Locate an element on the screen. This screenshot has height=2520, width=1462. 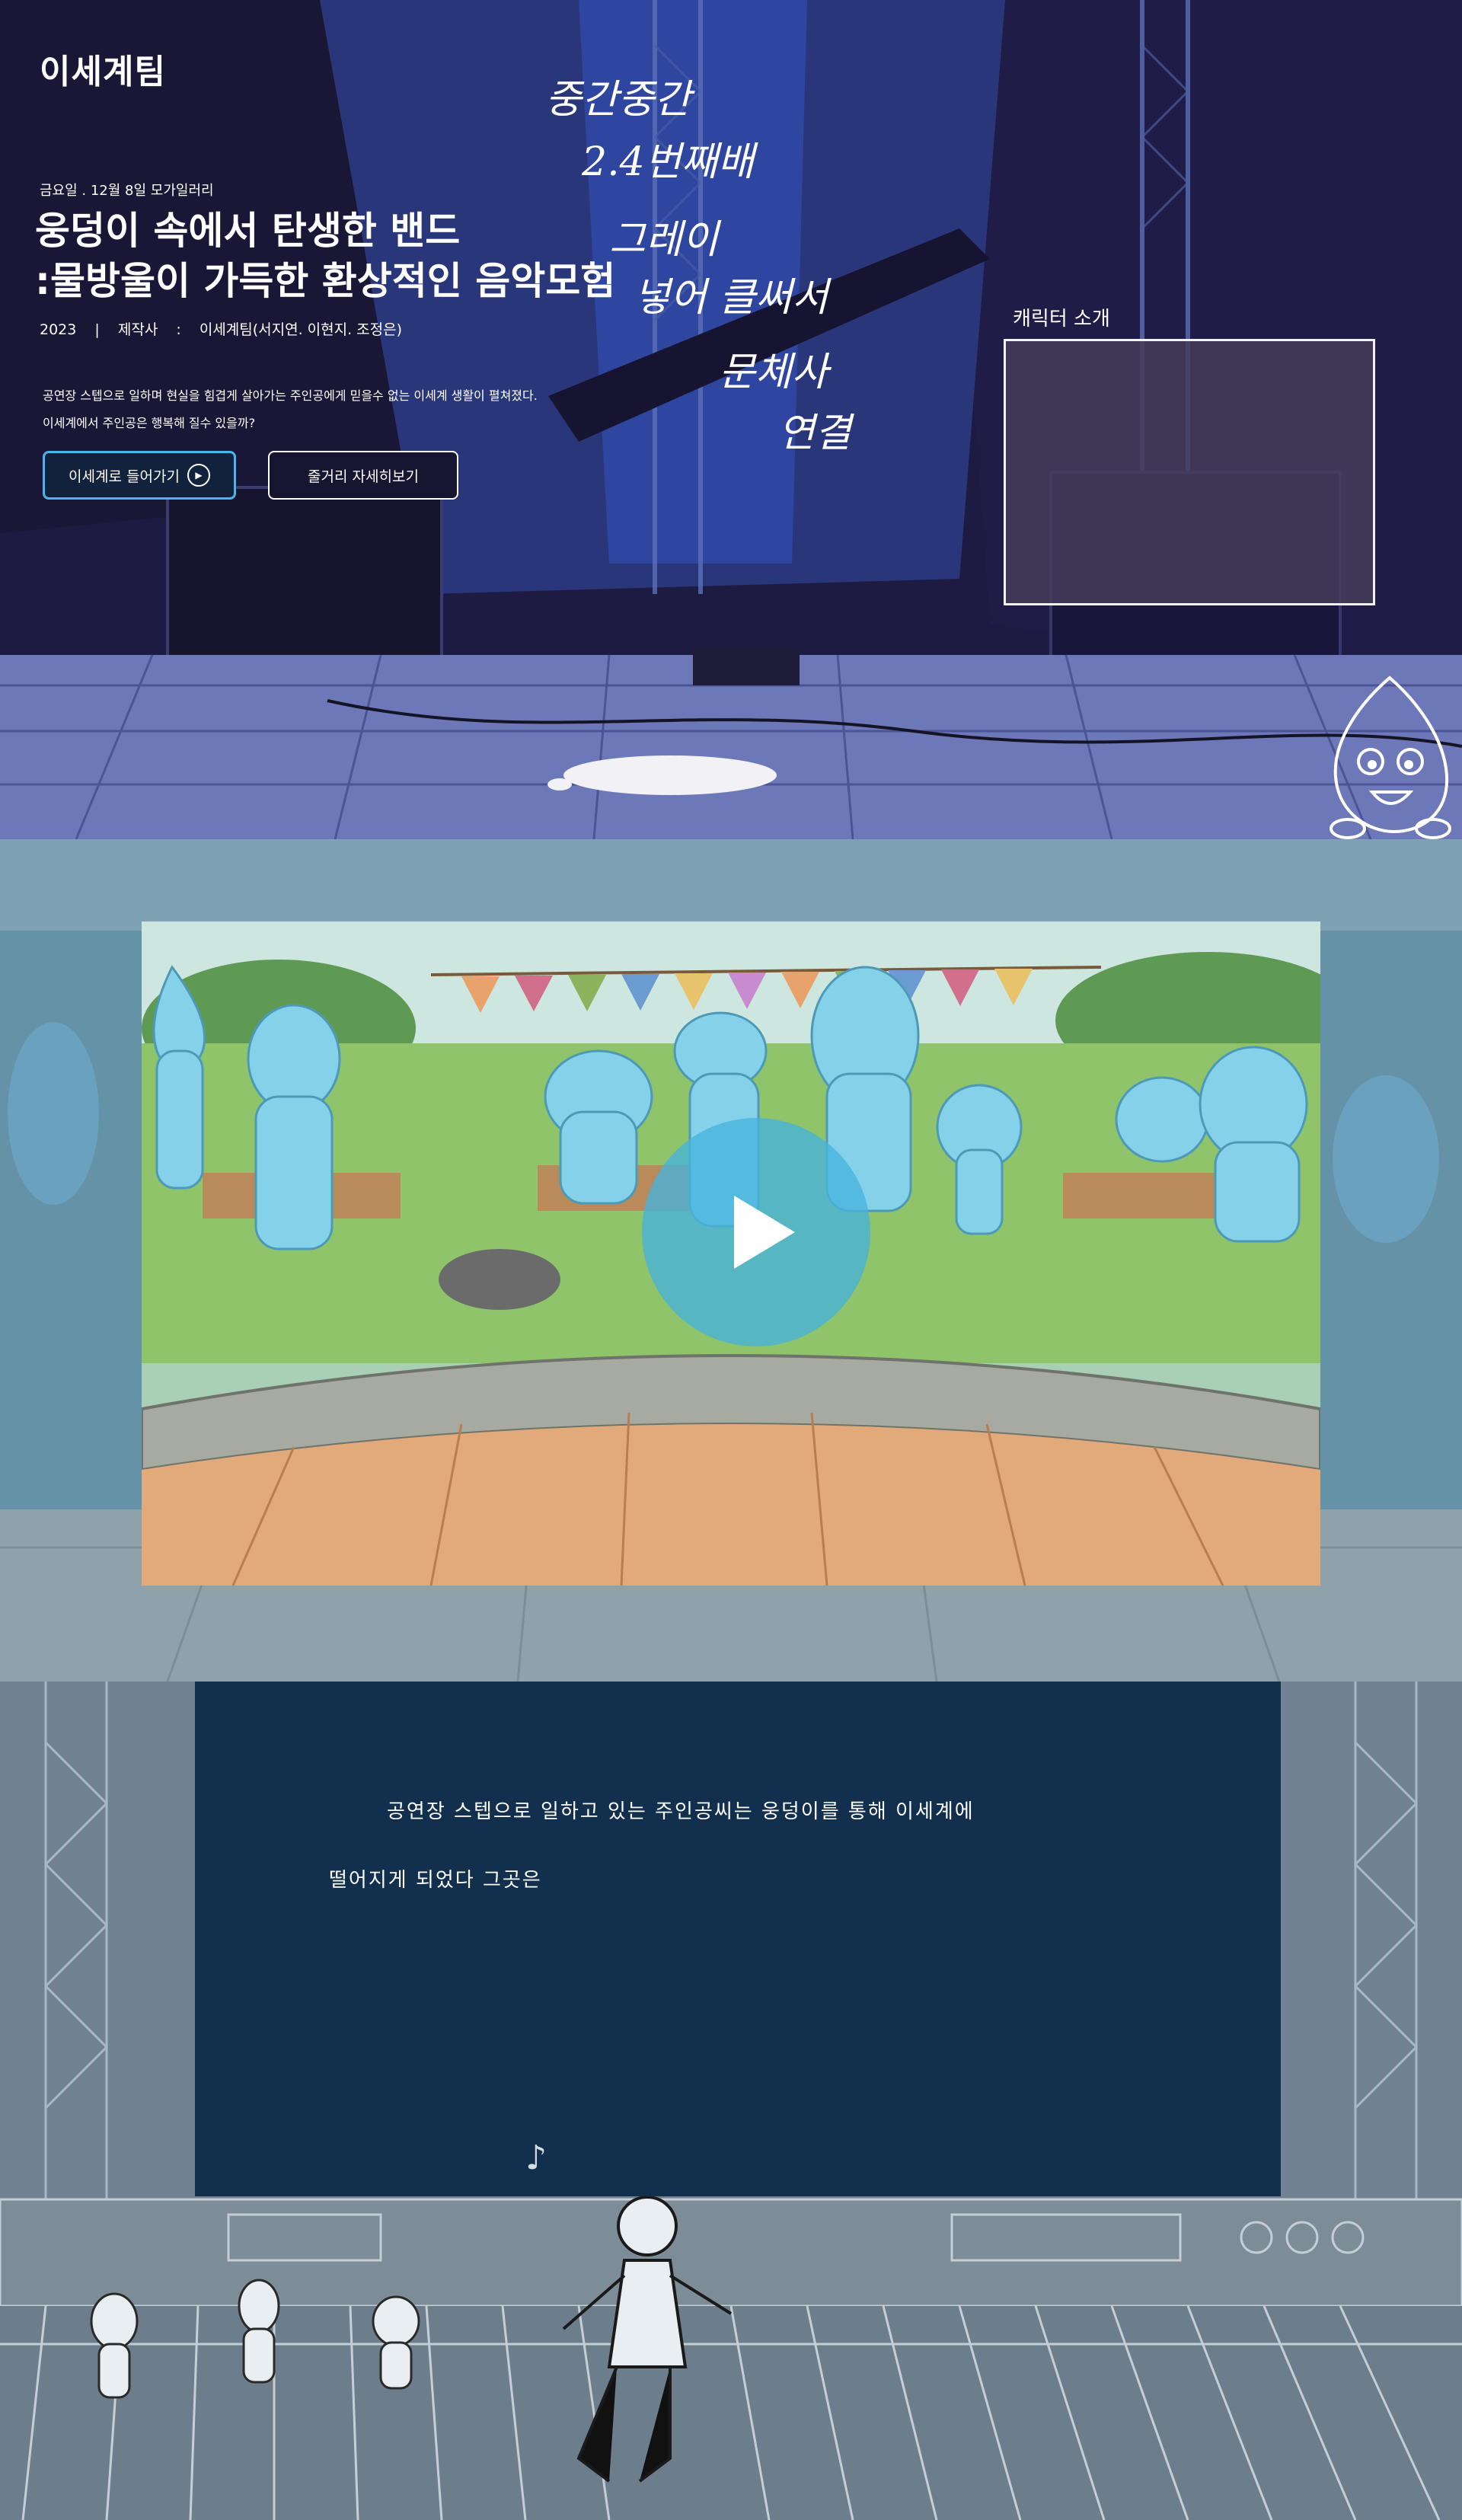
play-icon is located at coordinates (764, 1232).